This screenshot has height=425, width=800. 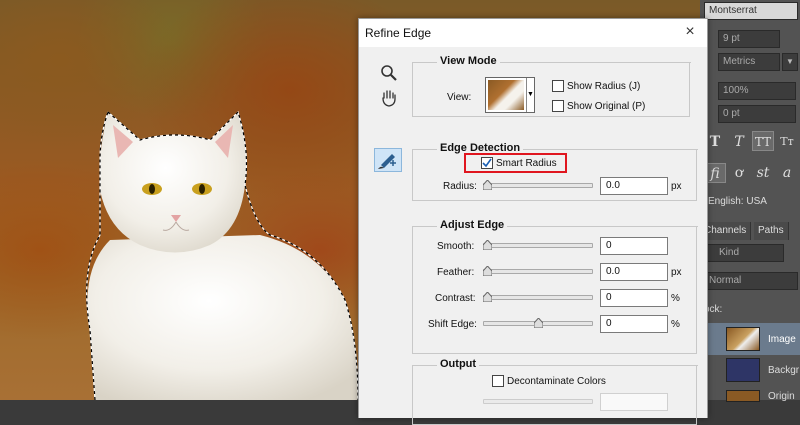 I want to click on view-mode-picker: ▼, so click(x=510, y=95).